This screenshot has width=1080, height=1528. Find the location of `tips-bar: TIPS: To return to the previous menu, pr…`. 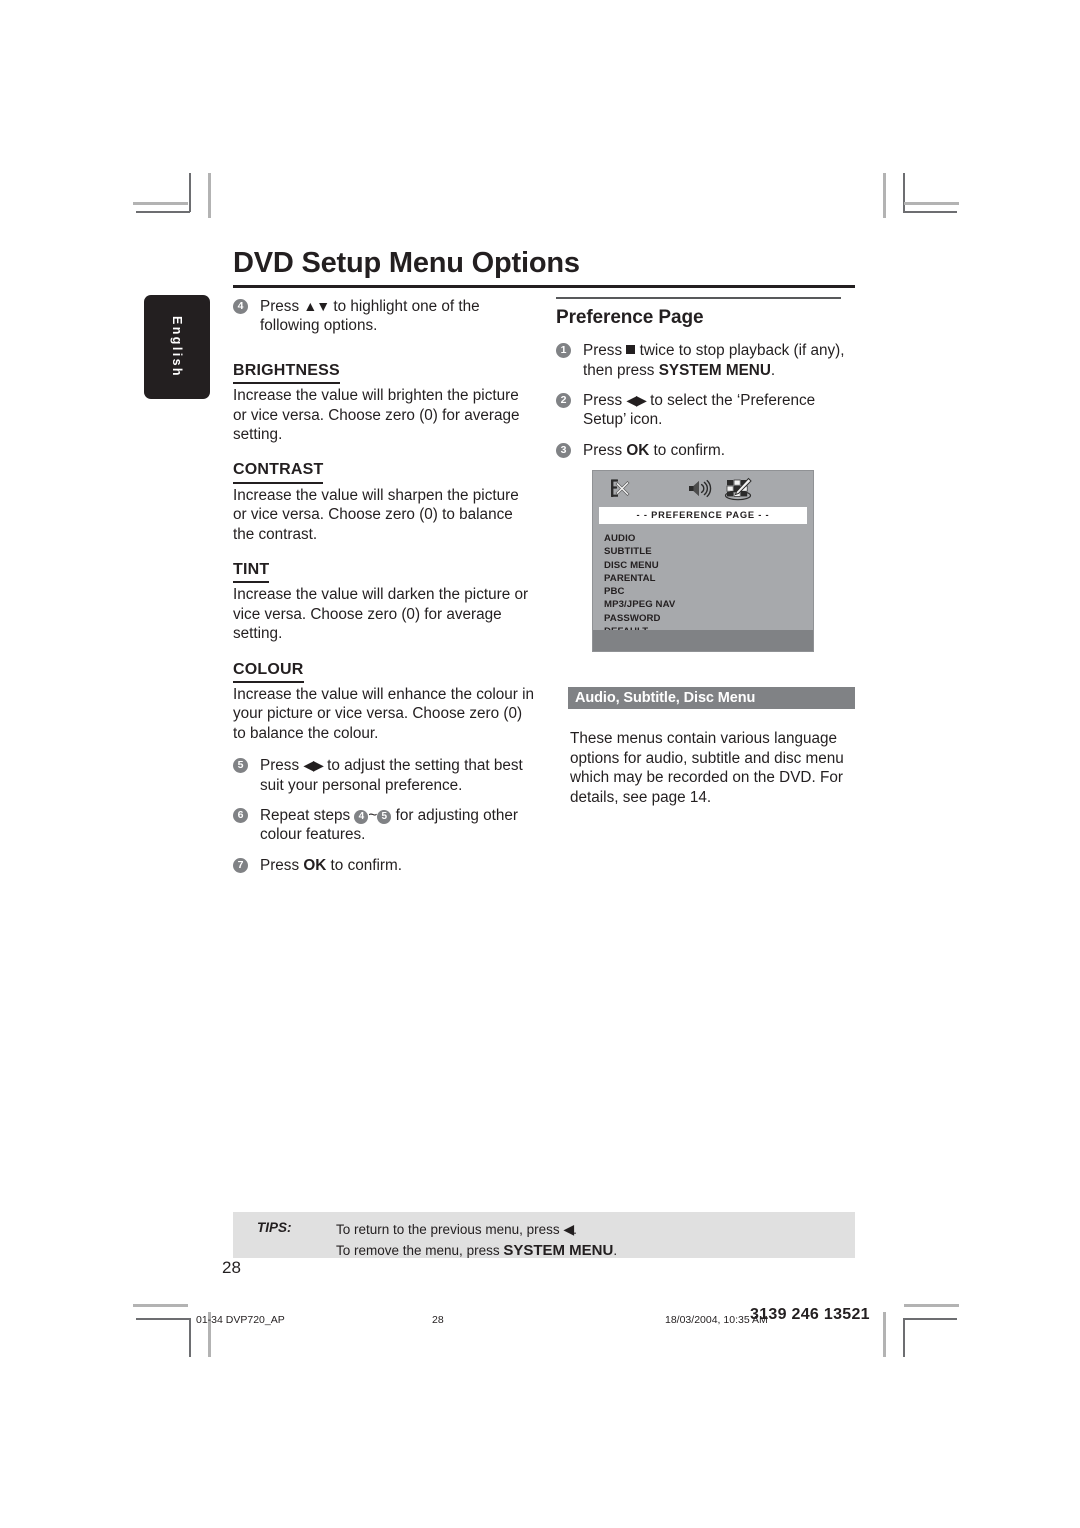

tips-bar: TIPS: To return to the previous menu, pr… is located at coordinates (544, 1236).